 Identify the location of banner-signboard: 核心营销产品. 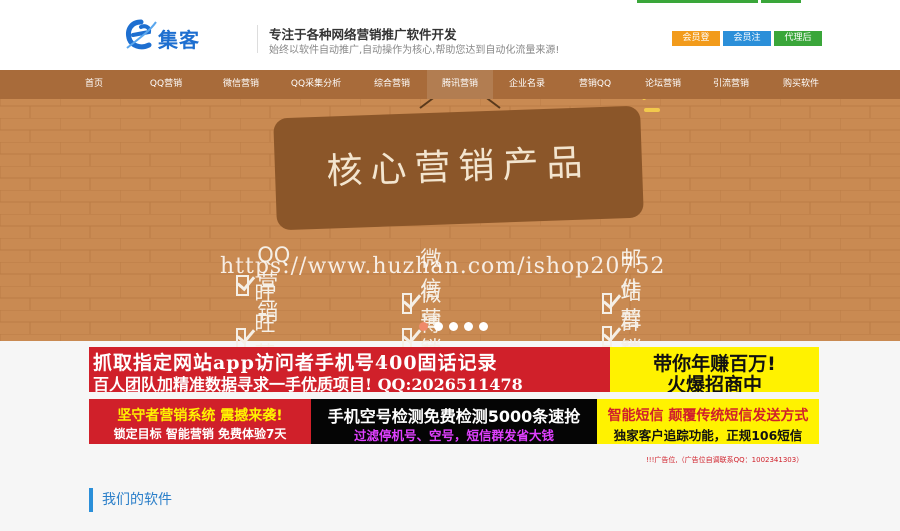
(458, 168).